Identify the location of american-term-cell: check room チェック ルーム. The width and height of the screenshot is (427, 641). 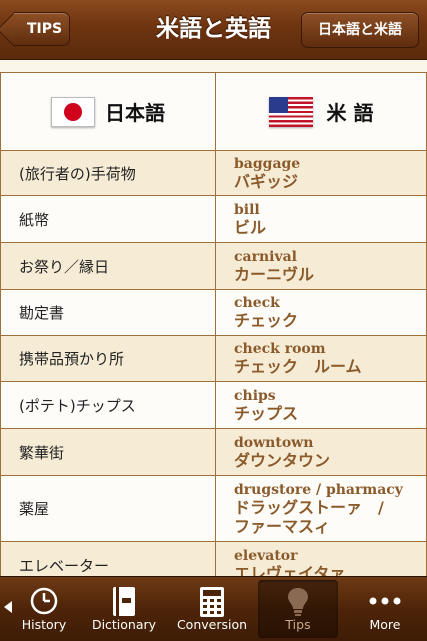
(321, 358).